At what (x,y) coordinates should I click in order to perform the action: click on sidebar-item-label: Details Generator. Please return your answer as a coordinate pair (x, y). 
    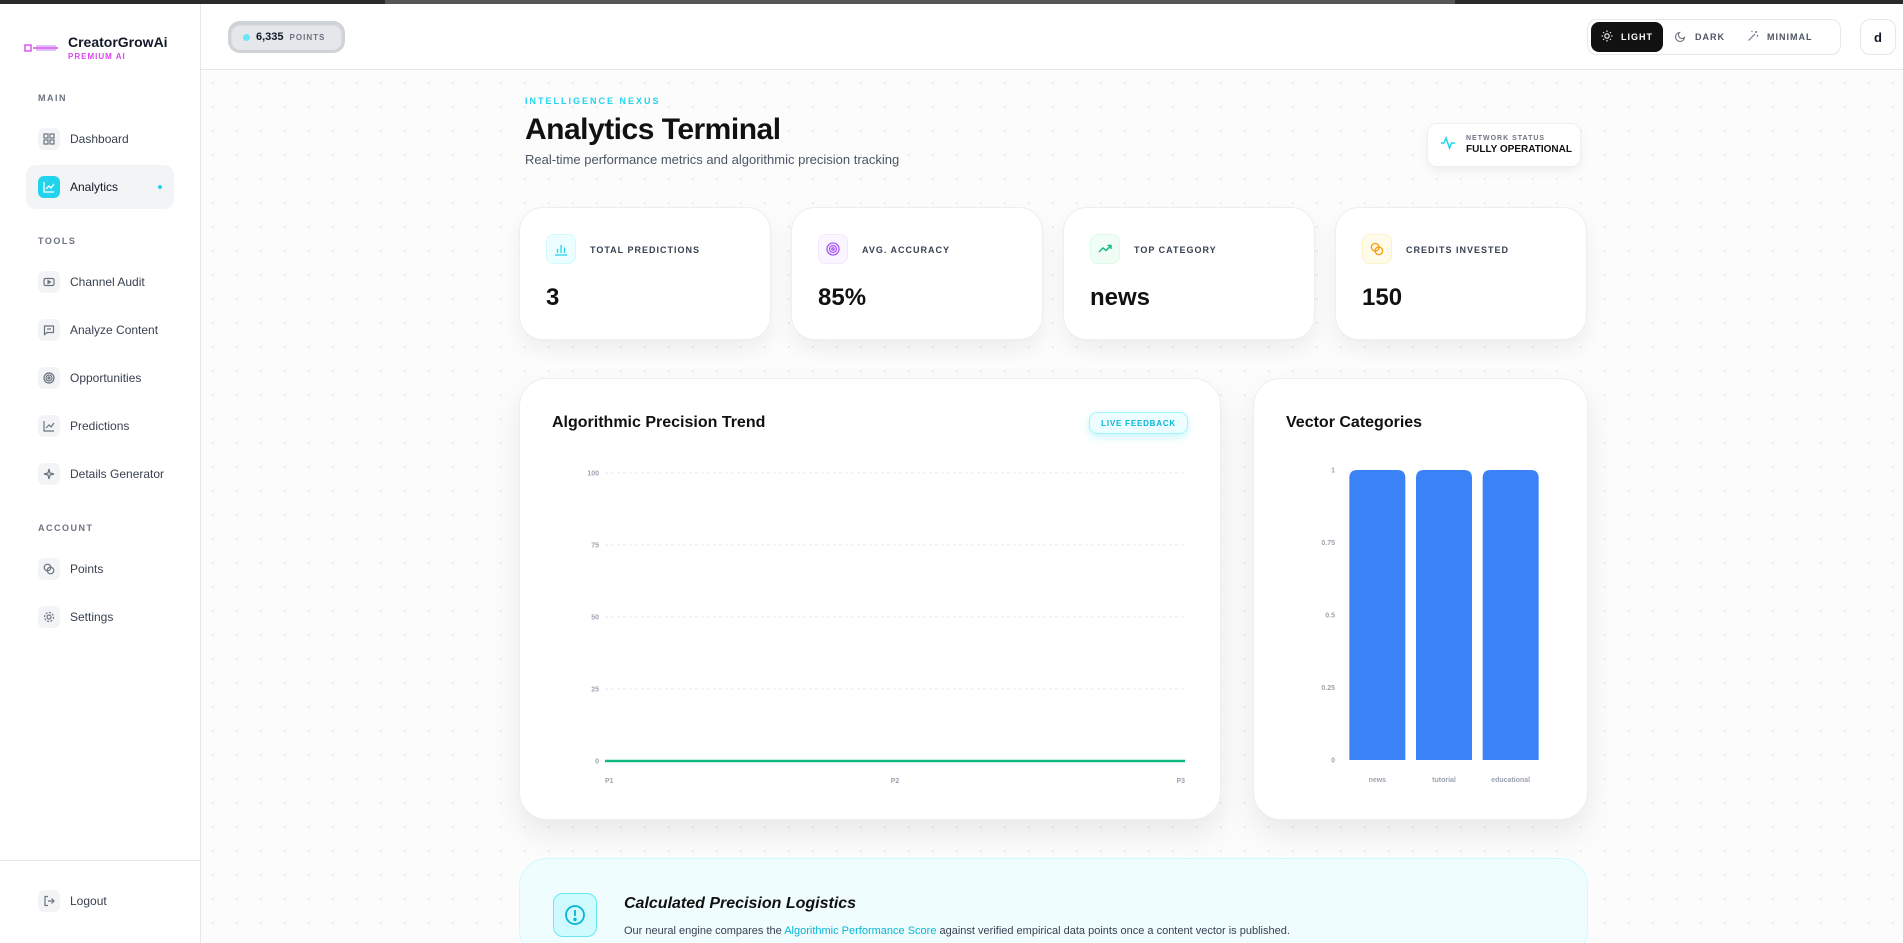
    Looking at the image, I should click on (117, 474).